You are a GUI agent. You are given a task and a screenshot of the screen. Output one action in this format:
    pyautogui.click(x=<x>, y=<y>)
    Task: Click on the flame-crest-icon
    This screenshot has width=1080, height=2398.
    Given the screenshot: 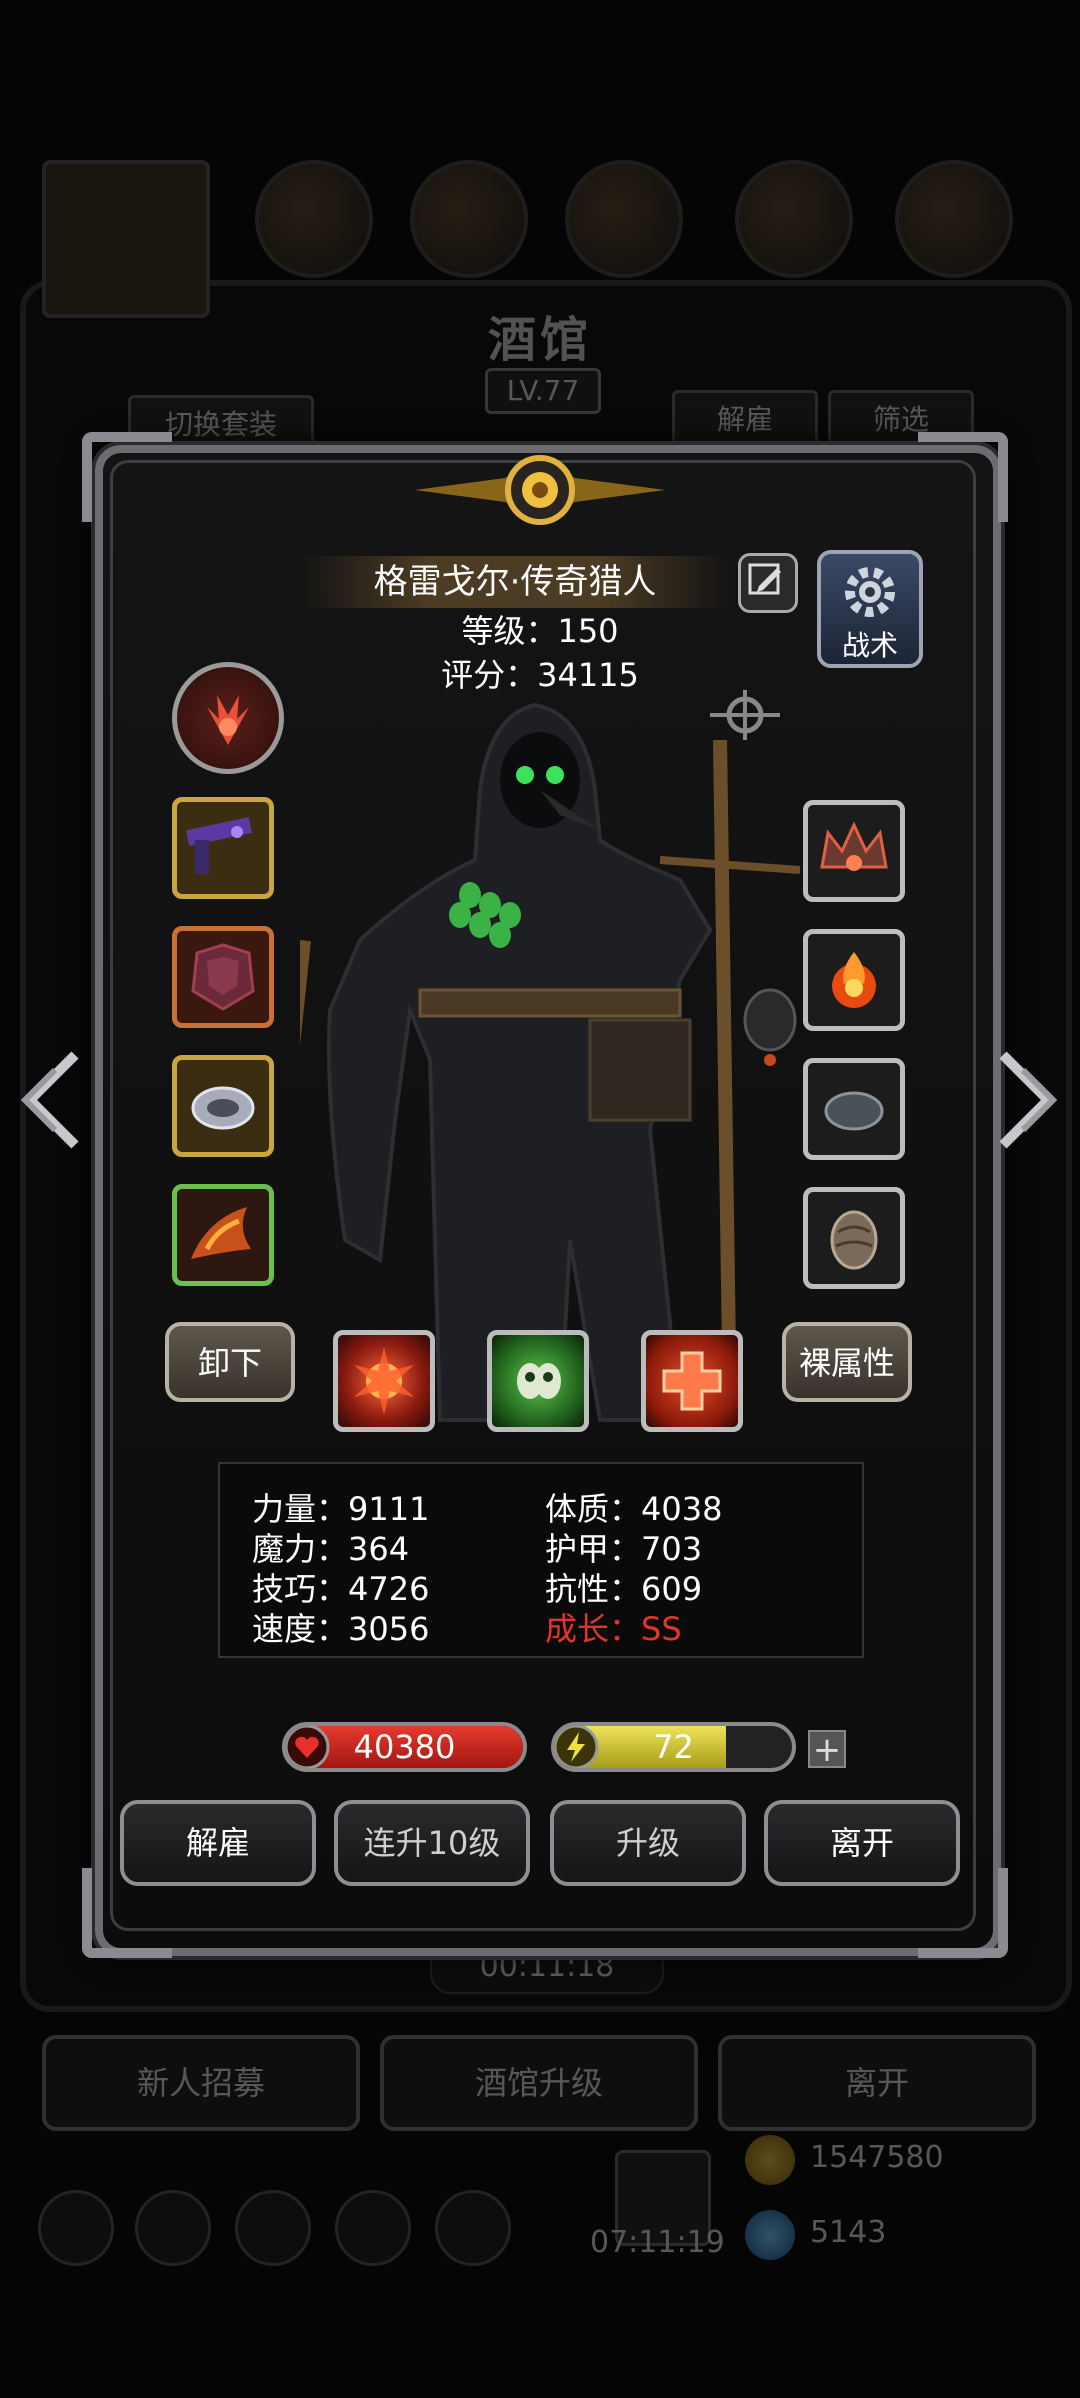 What is the action you would take?
    pyautogui.click(x=228, y=720)
    